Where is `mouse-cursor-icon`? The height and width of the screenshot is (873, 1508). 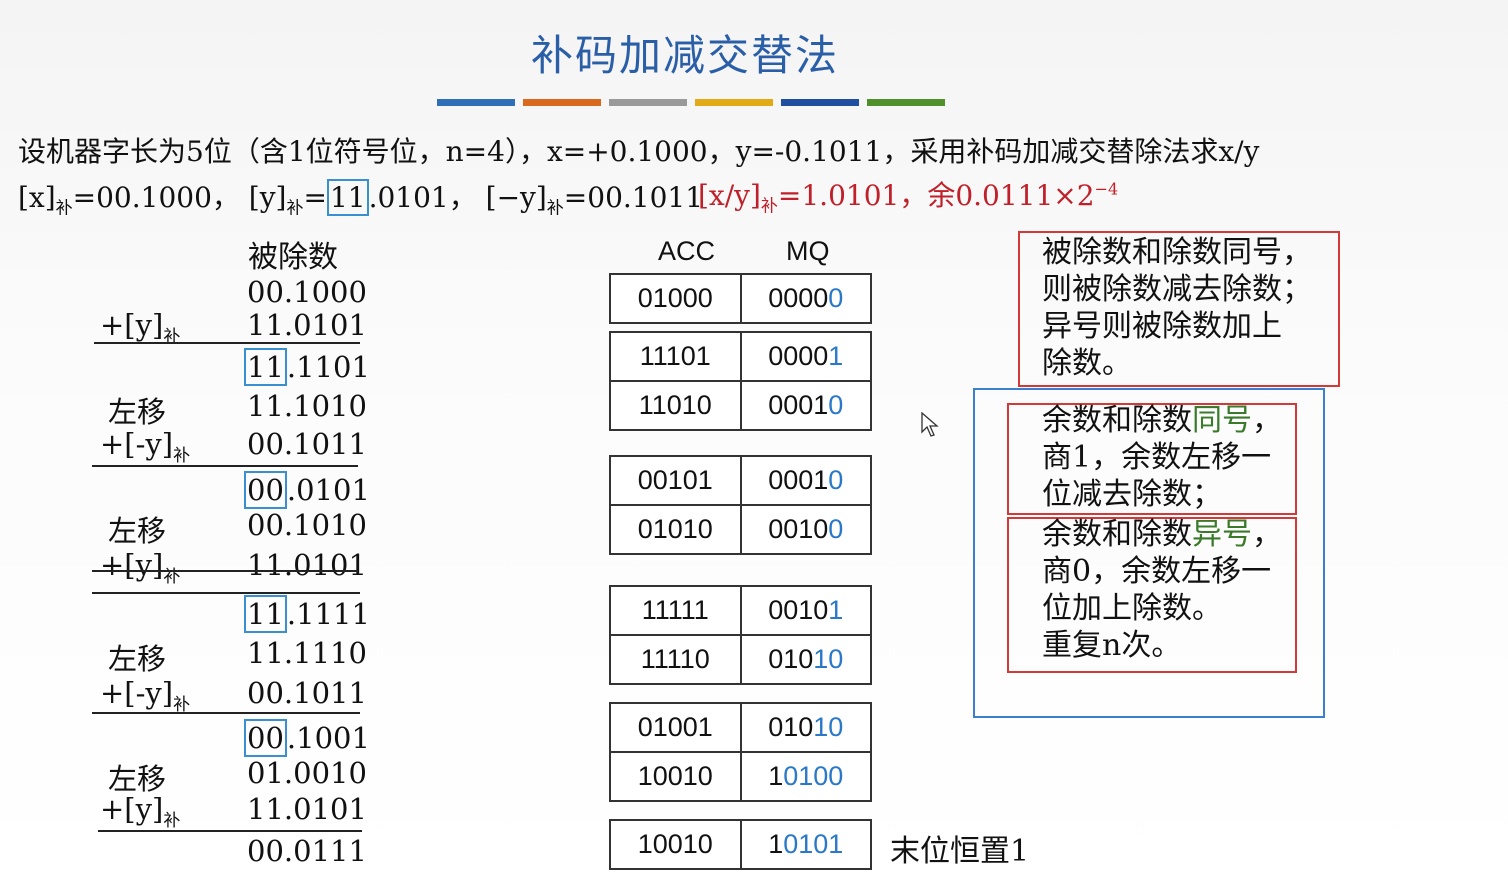
mouse-cursor-icon is located at coordinates (930, 424).